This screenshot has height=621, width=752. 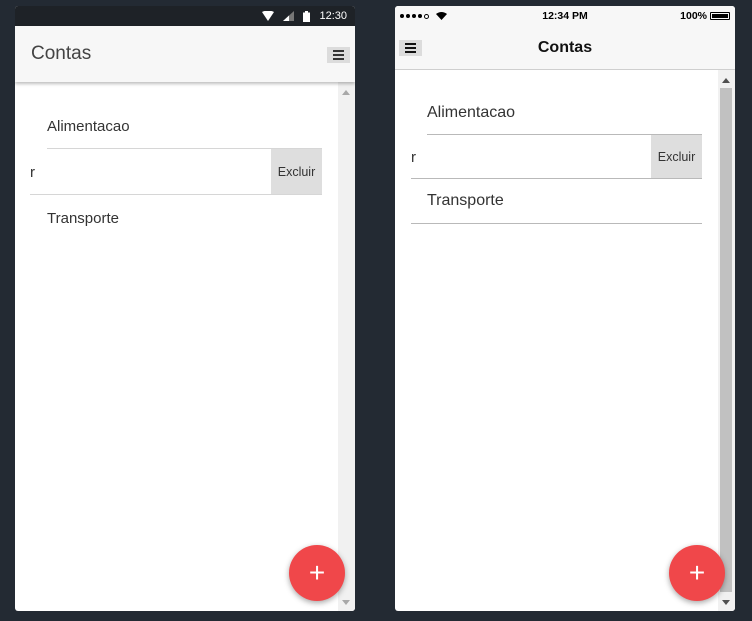 What do you see at coordinates (565, 16) in the screenshot?
I see `ios-status-bar: 12:34 PM 100%` at bounding box center [565, 16].